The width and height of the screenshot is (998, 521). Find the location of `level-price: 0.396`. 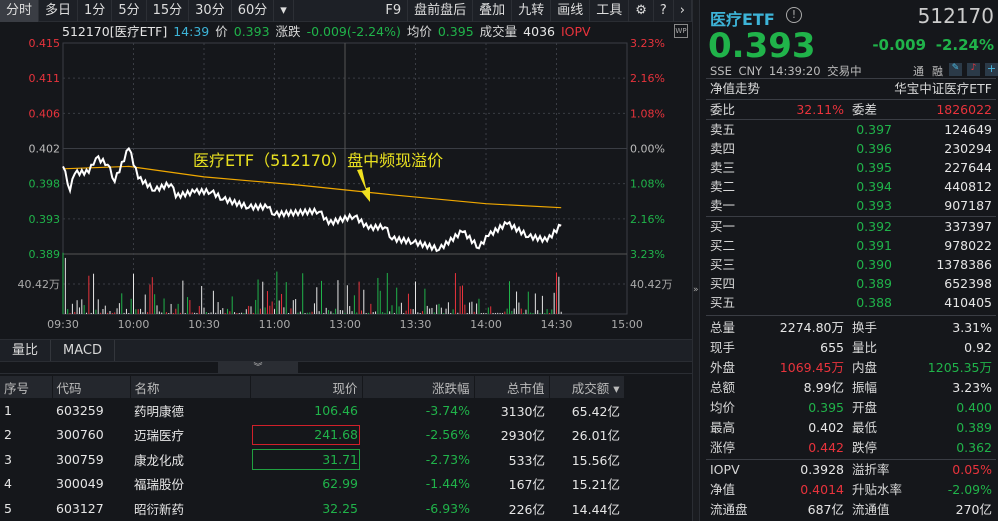

level-price: 0.396 is located at coordinates (874, 148).